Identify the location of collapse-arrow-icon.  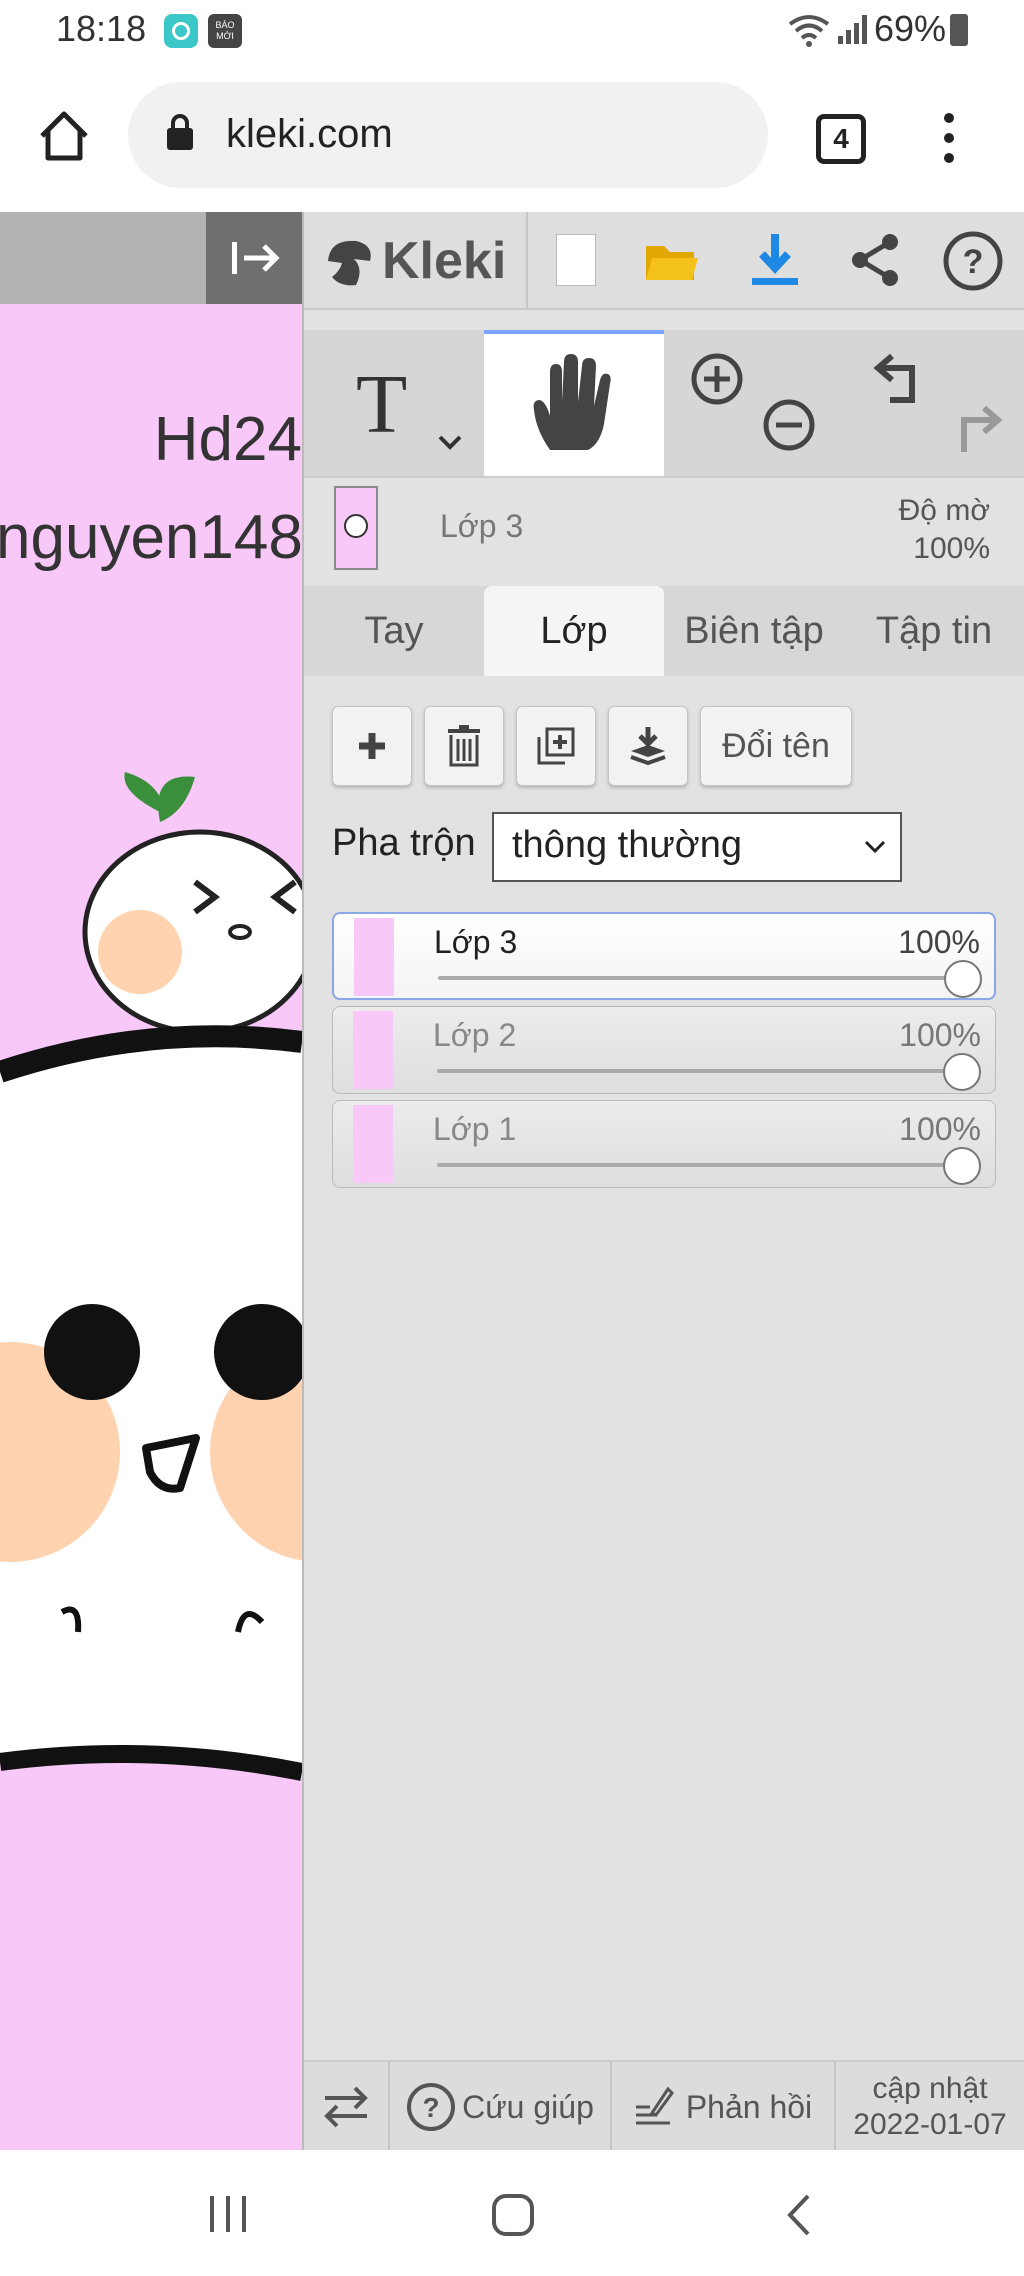
(256, 258).